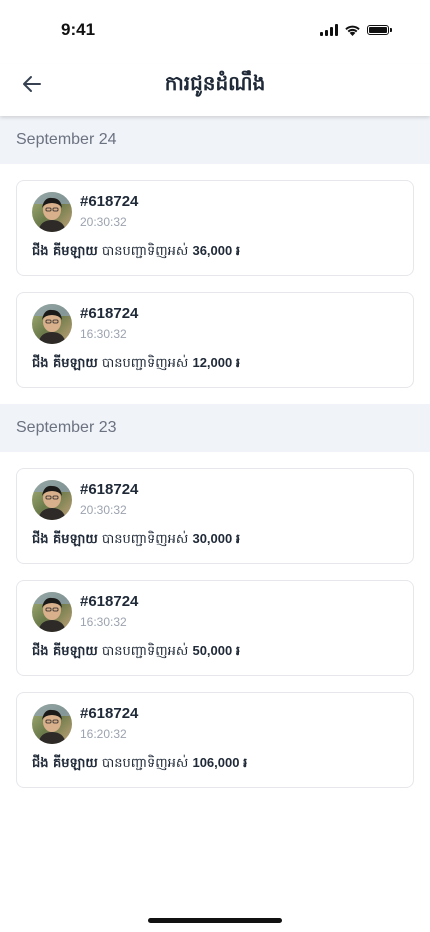  What do you see at coordinates (216, 538) in the screenshot?
I see `order-amount: 30,000 ៛` at bounding box center [216, 538].